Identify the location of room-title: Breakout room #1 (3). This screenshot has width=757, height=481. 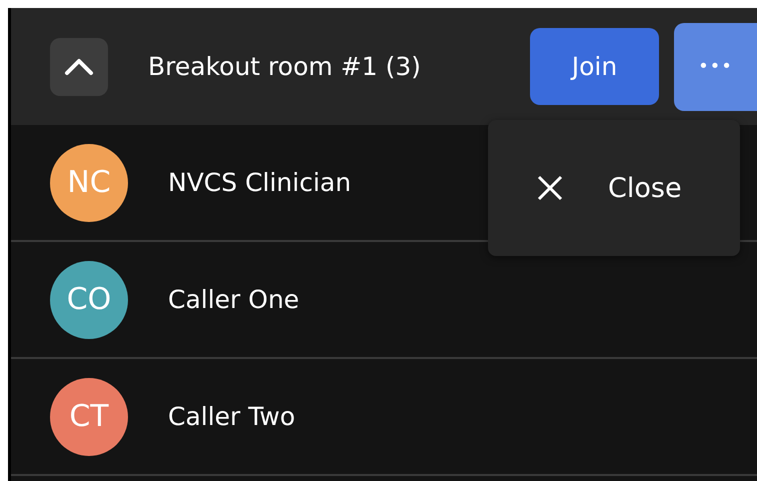
(285, 66).